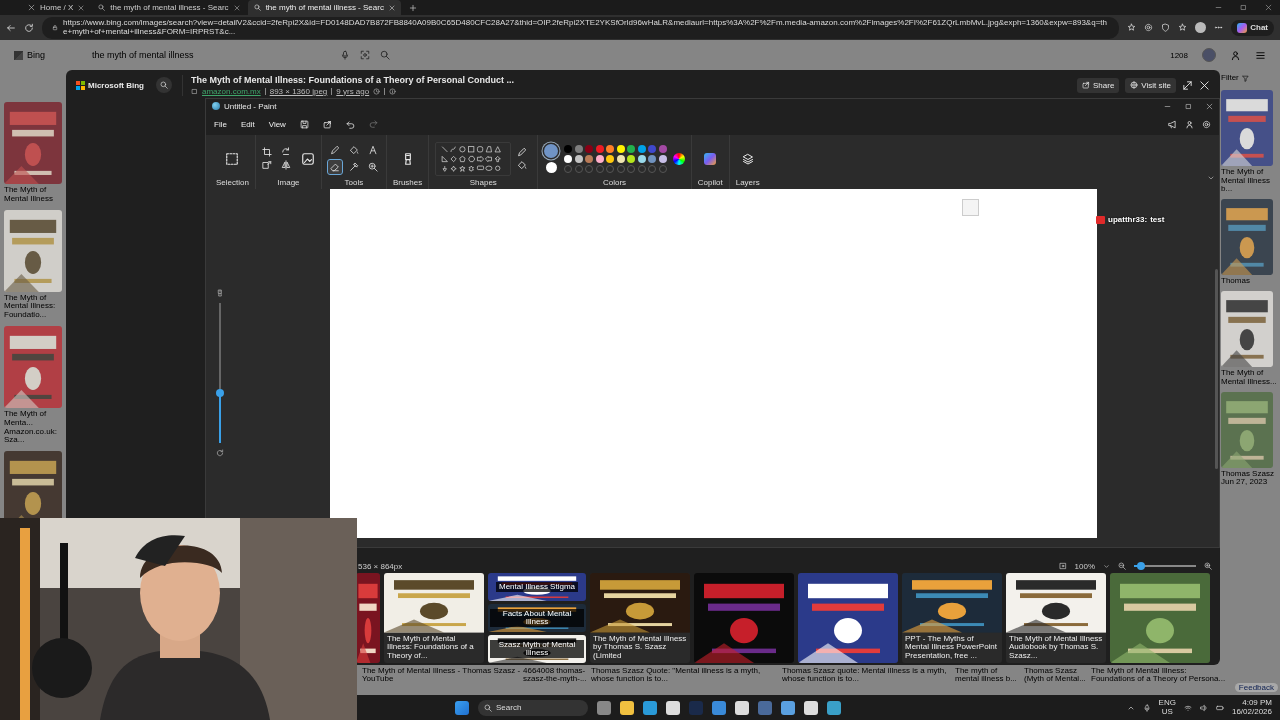  I want to click on search-button, so click(164, 85).